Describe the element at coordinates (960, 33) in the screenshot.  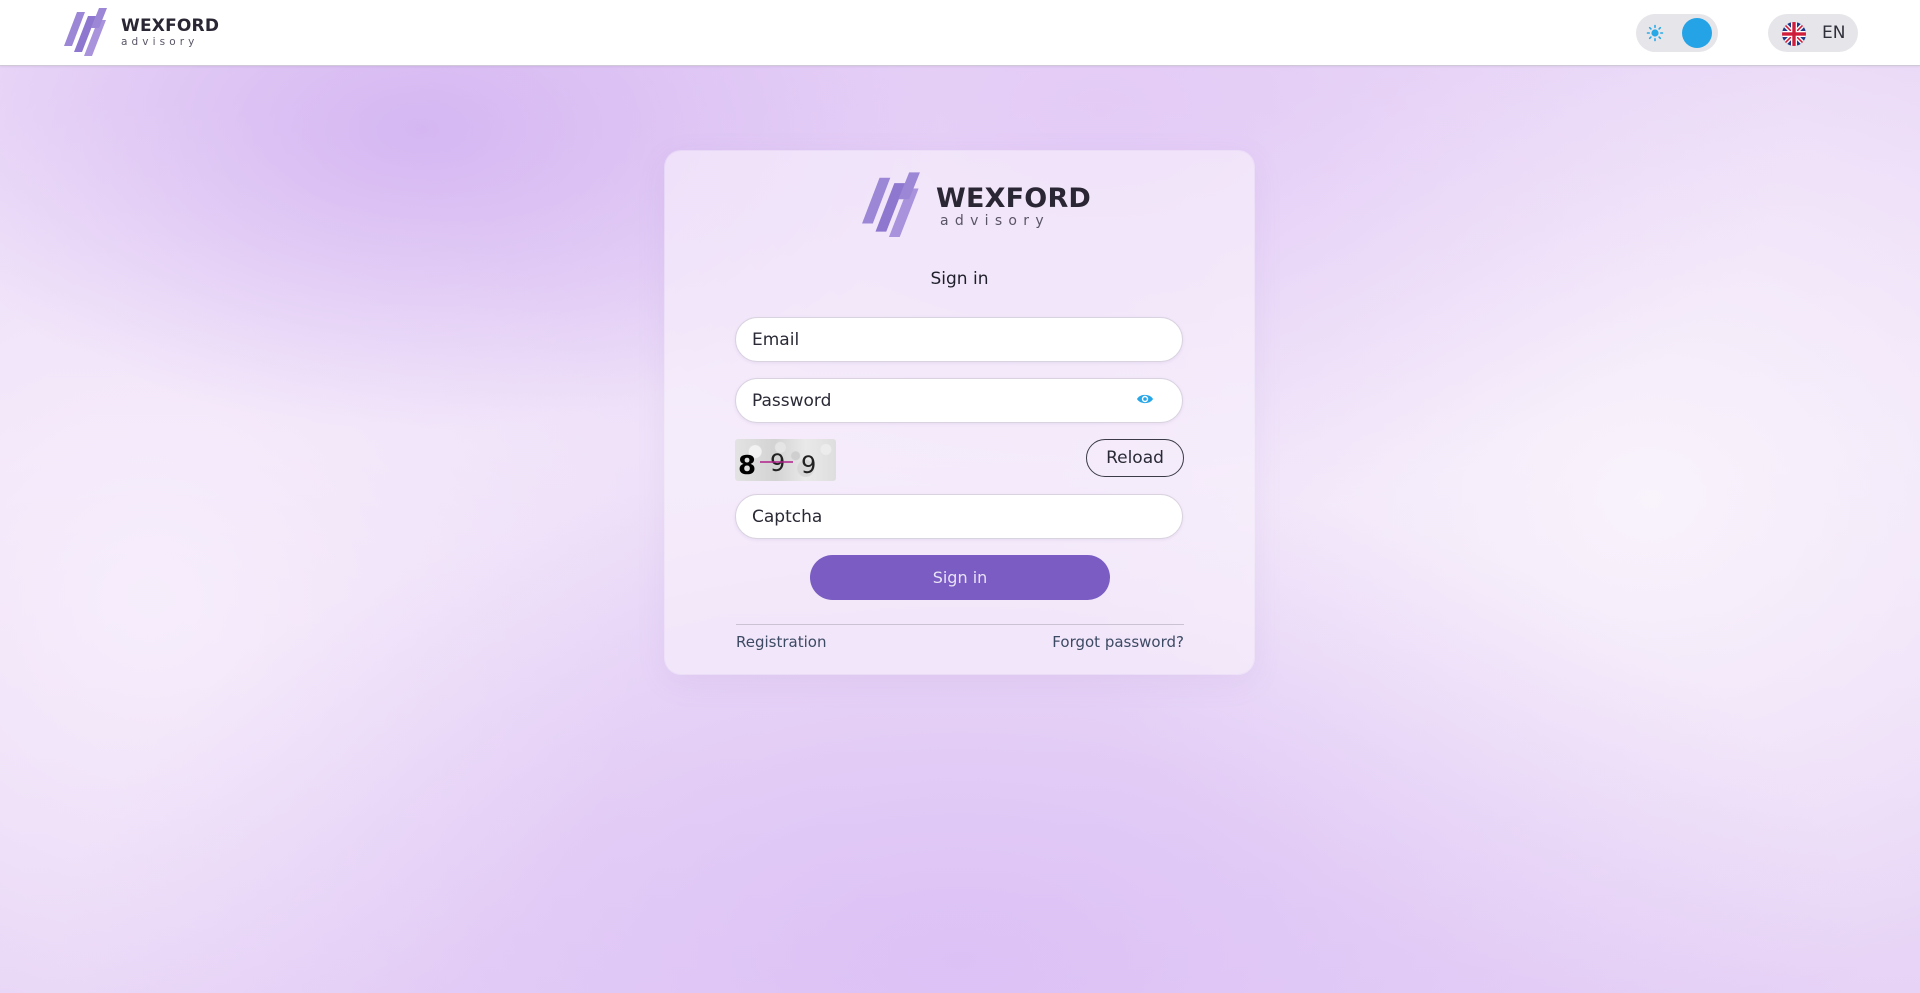
I see `top-header: WEXFORD advisory EN` at that location.